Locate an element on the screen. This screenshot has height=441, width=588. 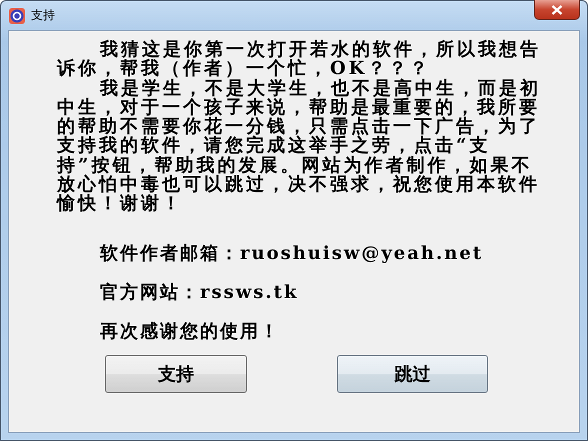
window-title: 支持 is located at coordinates (43, 15).